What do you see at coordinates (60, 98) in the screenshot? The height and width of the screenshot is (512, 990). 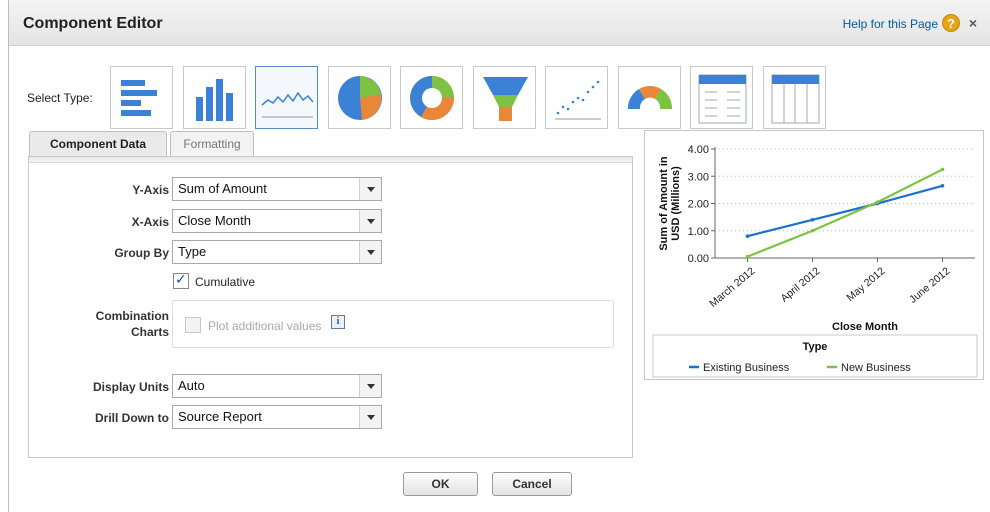 I see `select-type-label: Select Type:` at bounding box center [60, 98].